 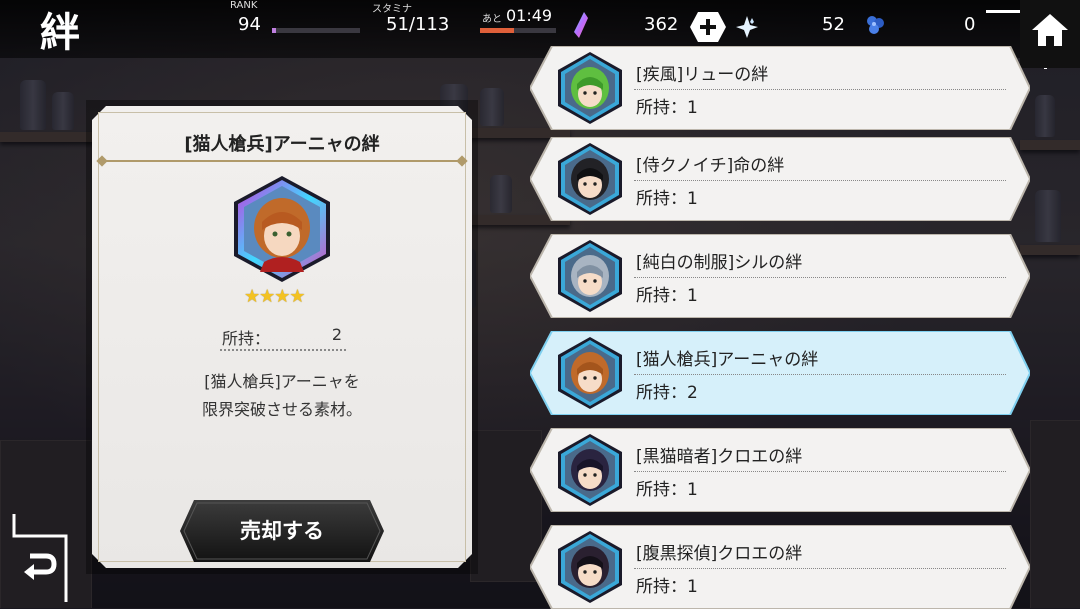 I want to click on owned-label: 所持：, so click(x=246, y=338).